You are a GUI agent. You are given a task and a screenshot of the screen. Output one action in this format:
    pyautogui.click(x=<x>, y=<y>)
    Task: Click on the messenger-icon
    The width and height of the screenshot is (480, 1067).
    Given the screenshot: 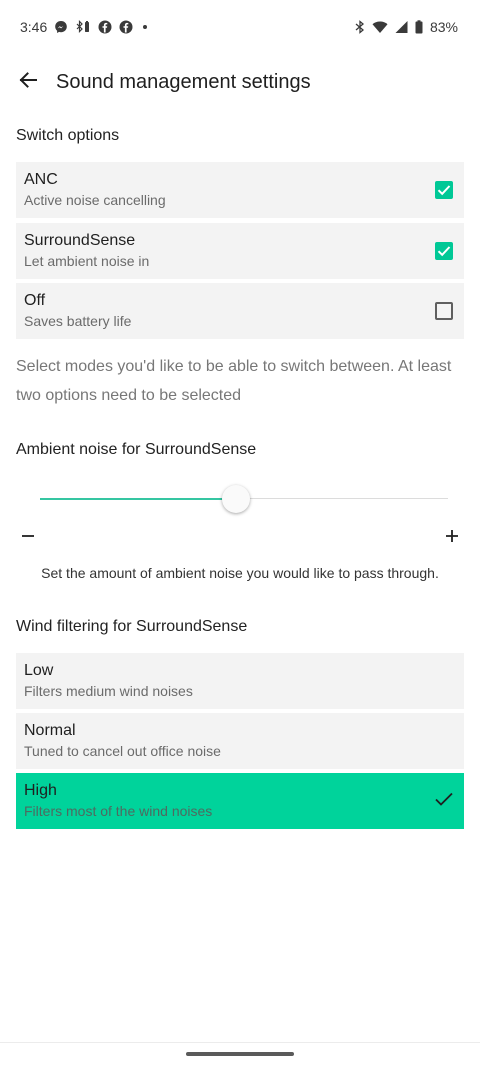 What is the action you would take?
    pyautogui.click(x=61, y=27)
    